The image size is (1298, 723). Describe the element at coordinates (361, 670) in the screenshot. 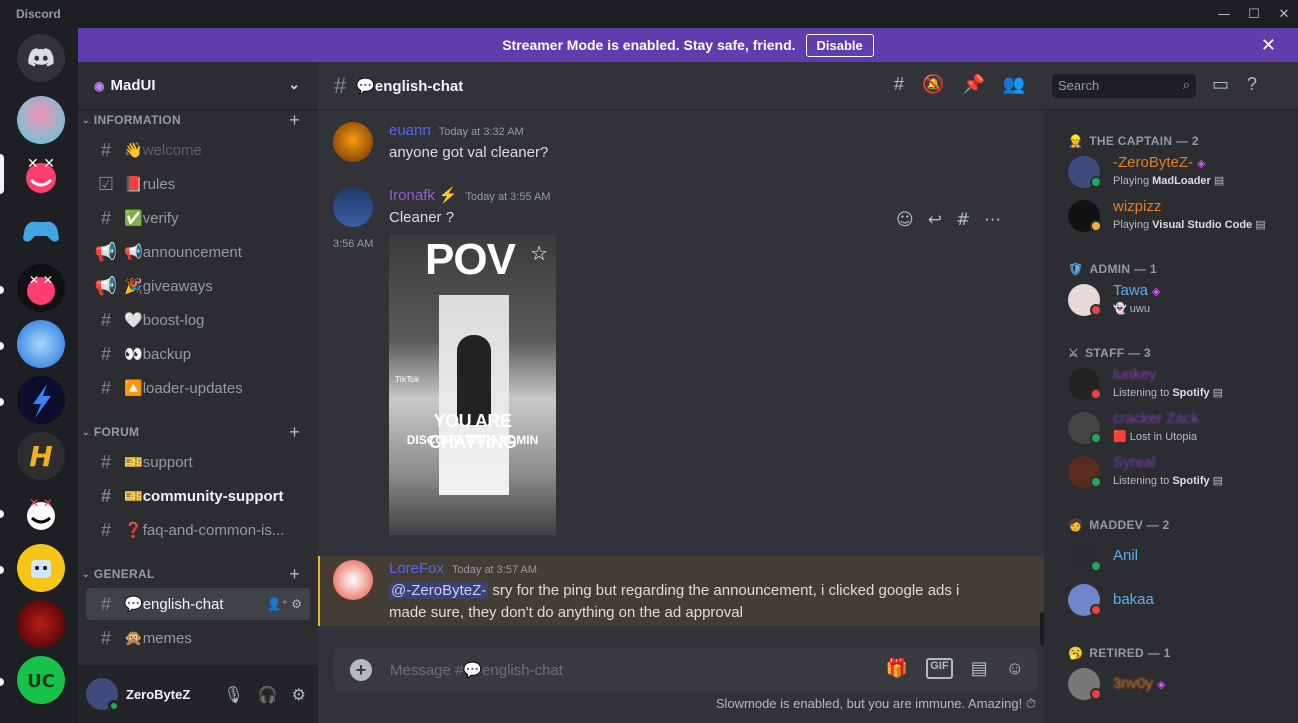

I see `add-attachment-icon: +` at that location.